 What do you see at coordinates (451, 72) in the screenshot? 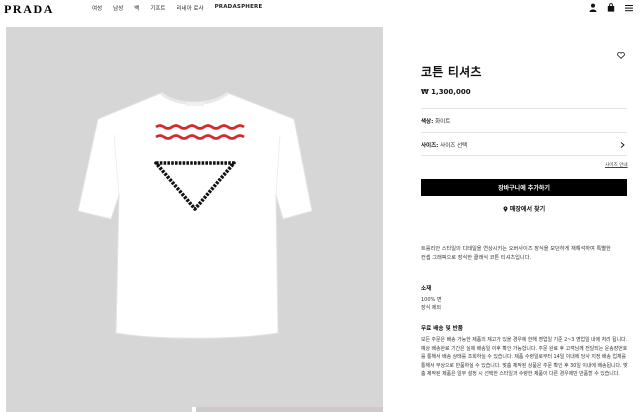
I see `product-title: 코튼 티셔츠` at bounding box center [451, 72].